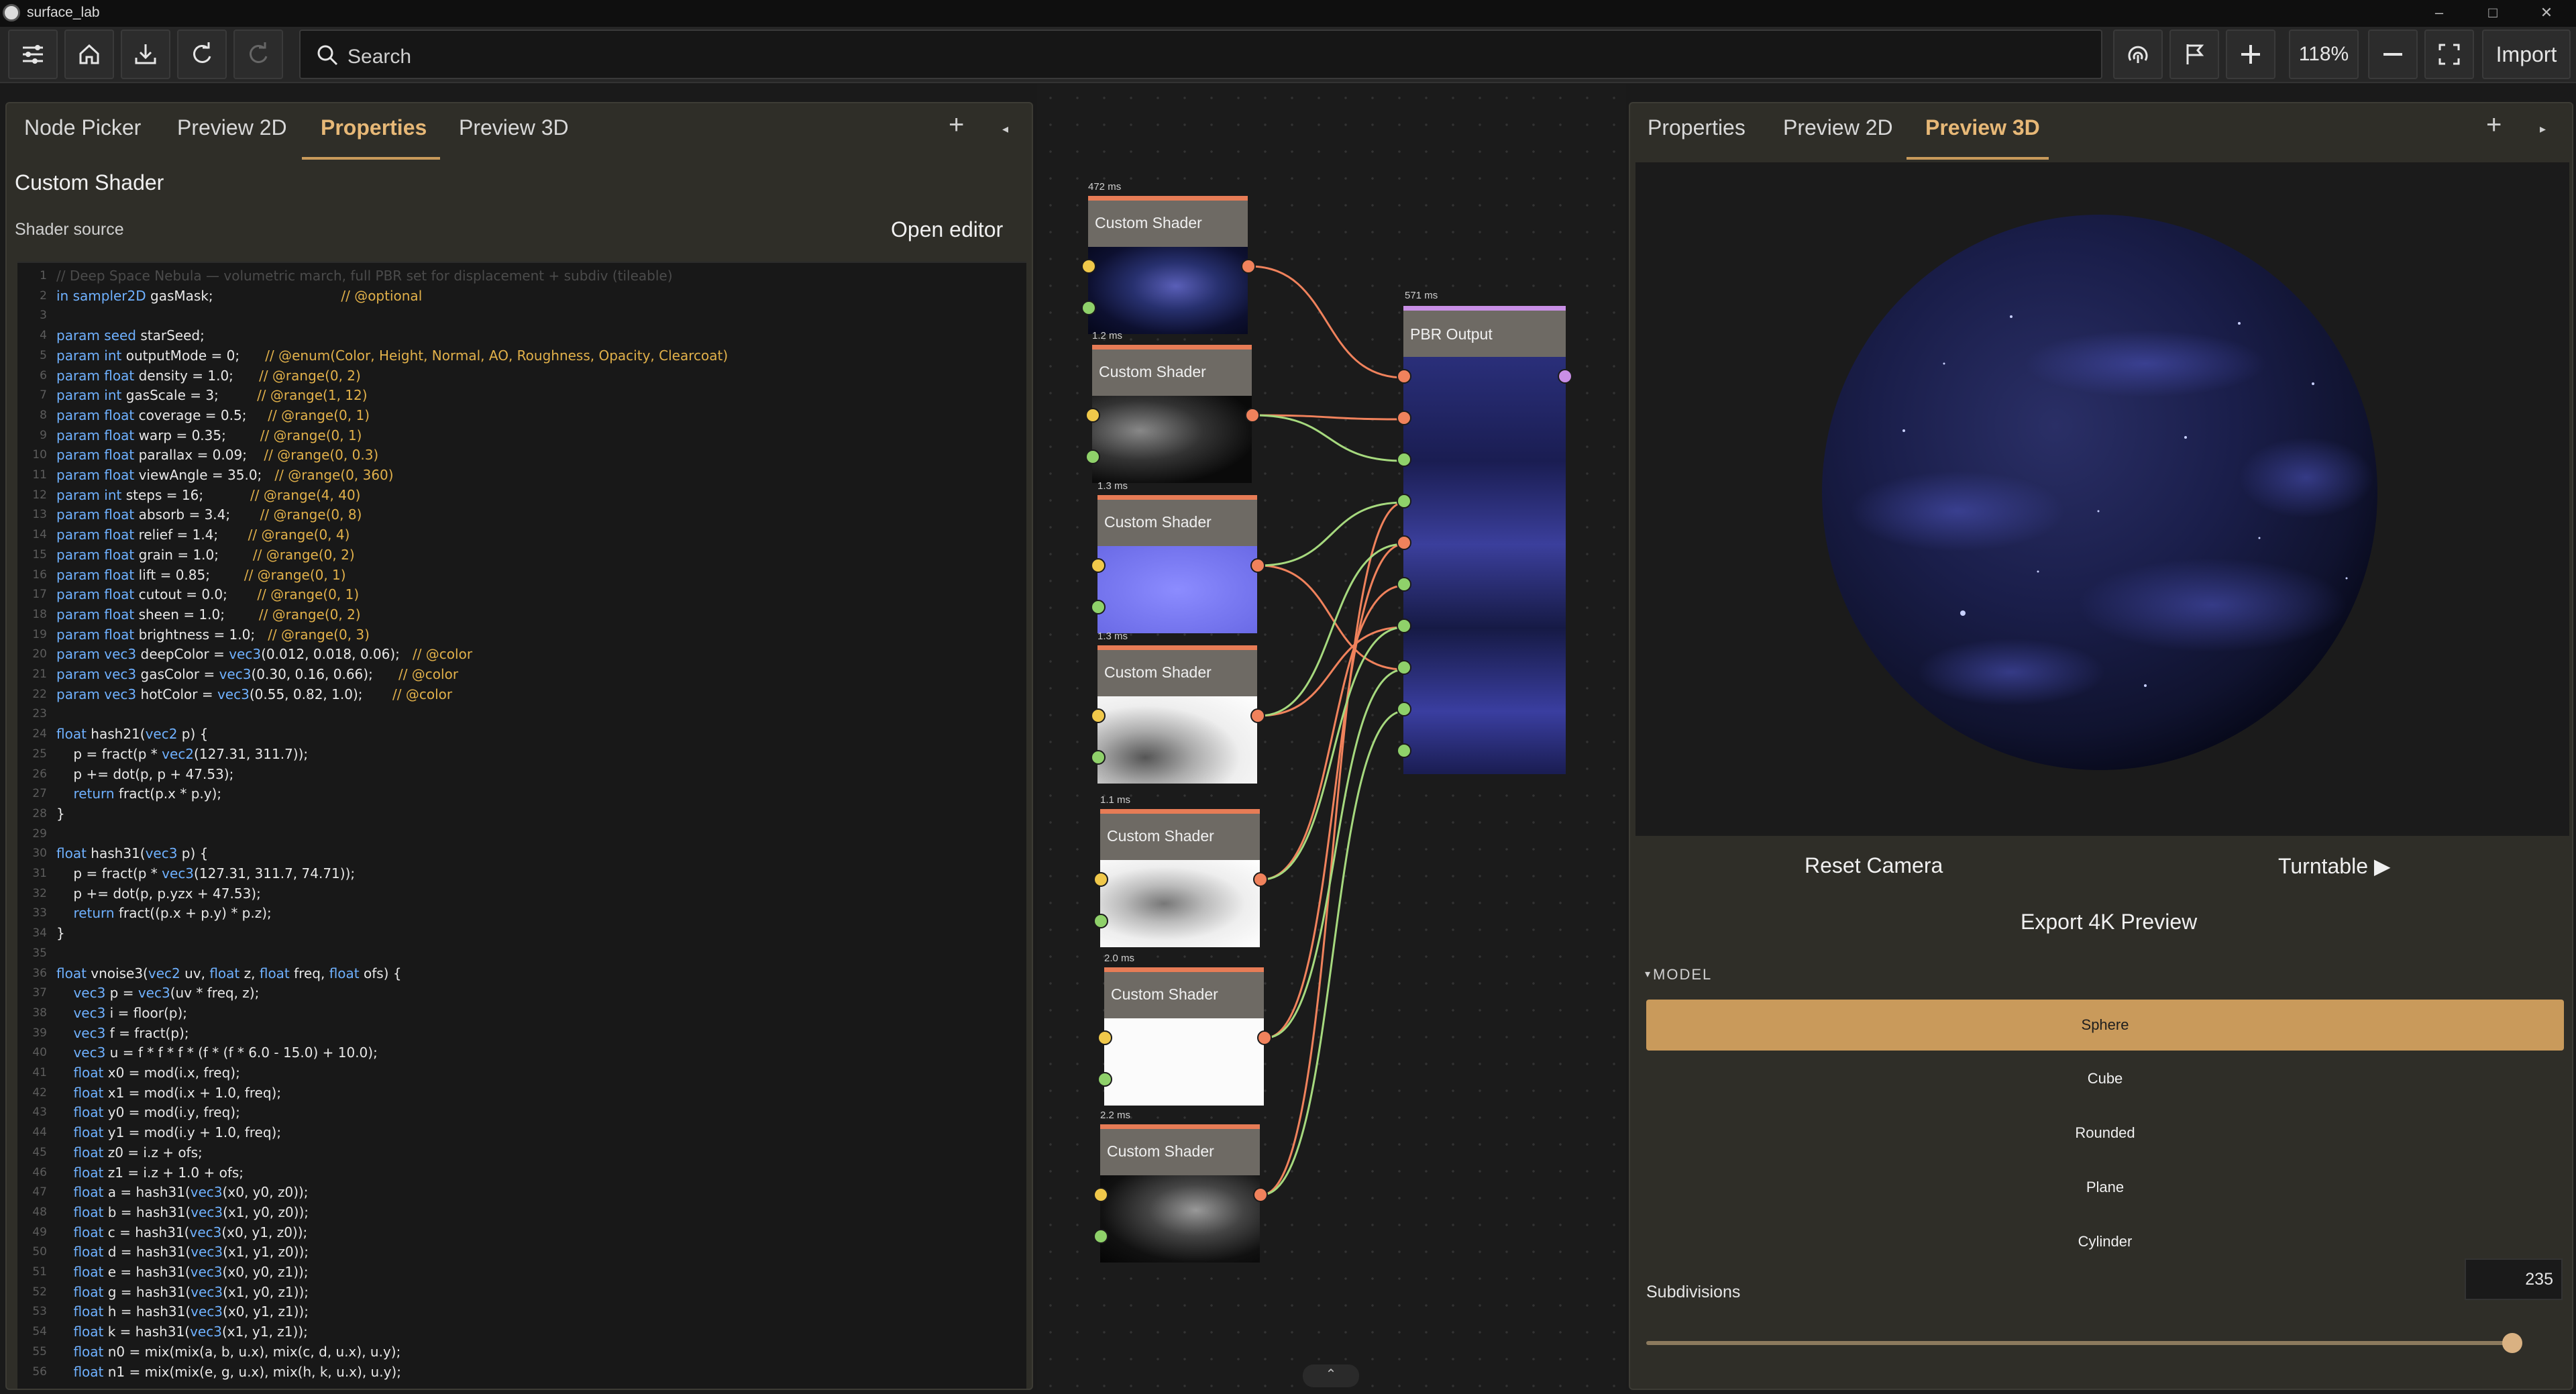 Image resolution: width=2576 pixels, height=1394 pixels. What do you see at coordinates (2543, 129) in the screenshot?
I see `collapse-panel-button: ▸` at bounding box center [2543, 129].